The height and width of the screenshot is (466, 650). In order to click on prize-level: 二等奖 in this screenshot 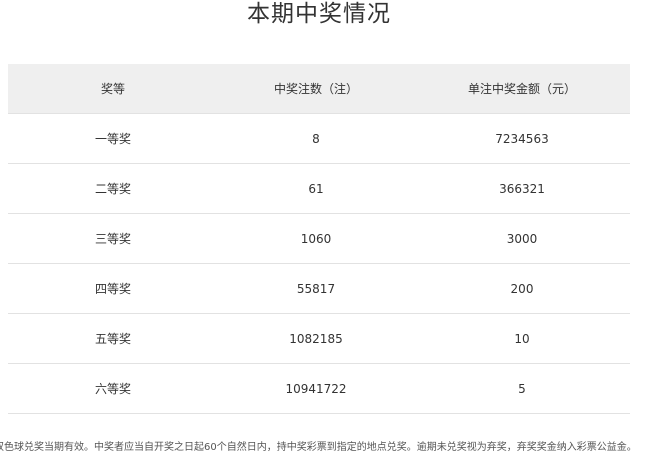, I will do `click(113, 188)`.